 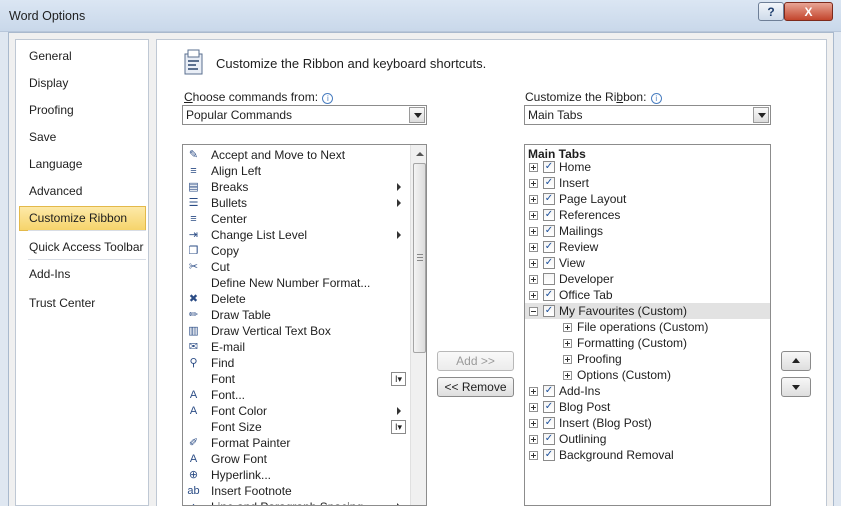 What do you see at coordinates (647, 439) in the screenshot?
I see `tree-item-outlining: ✓ Outlining` at bounding box center [647, 439].